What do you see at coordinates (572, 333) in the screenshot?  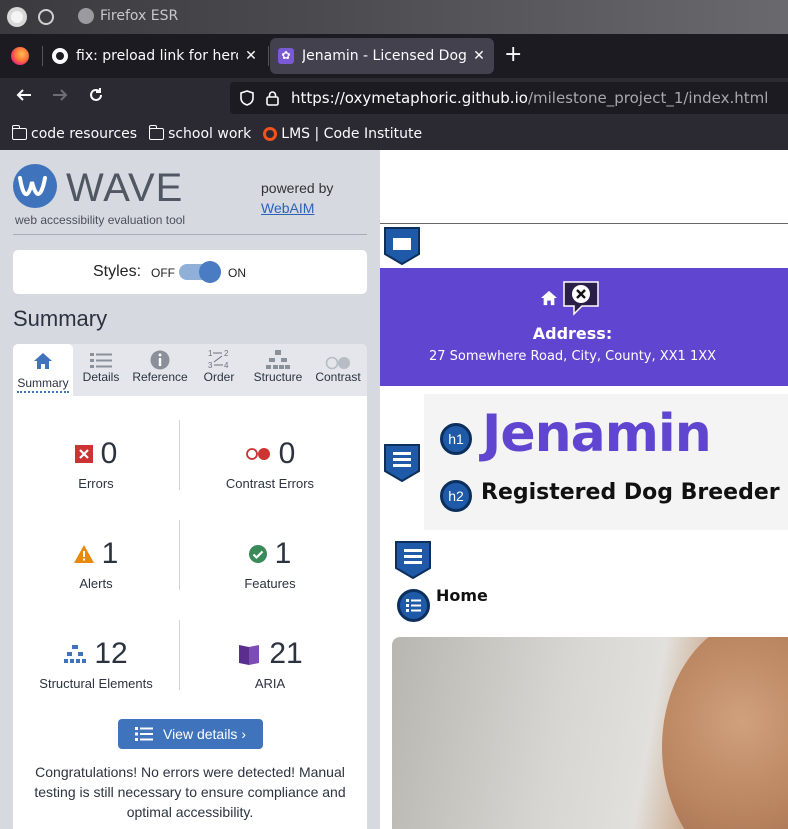 I see `address-label: Address:` at bounding box center [572, 333].